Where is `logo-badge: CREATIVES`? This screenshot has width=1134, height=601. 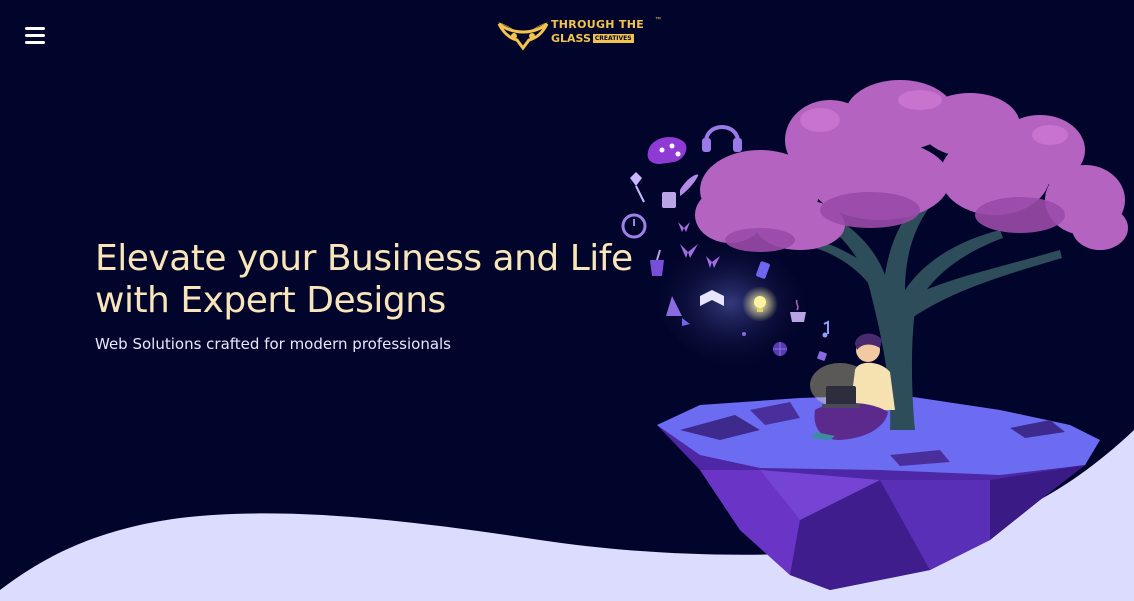 logo-badge: CREATIVES is located at coordinates (613, 38).